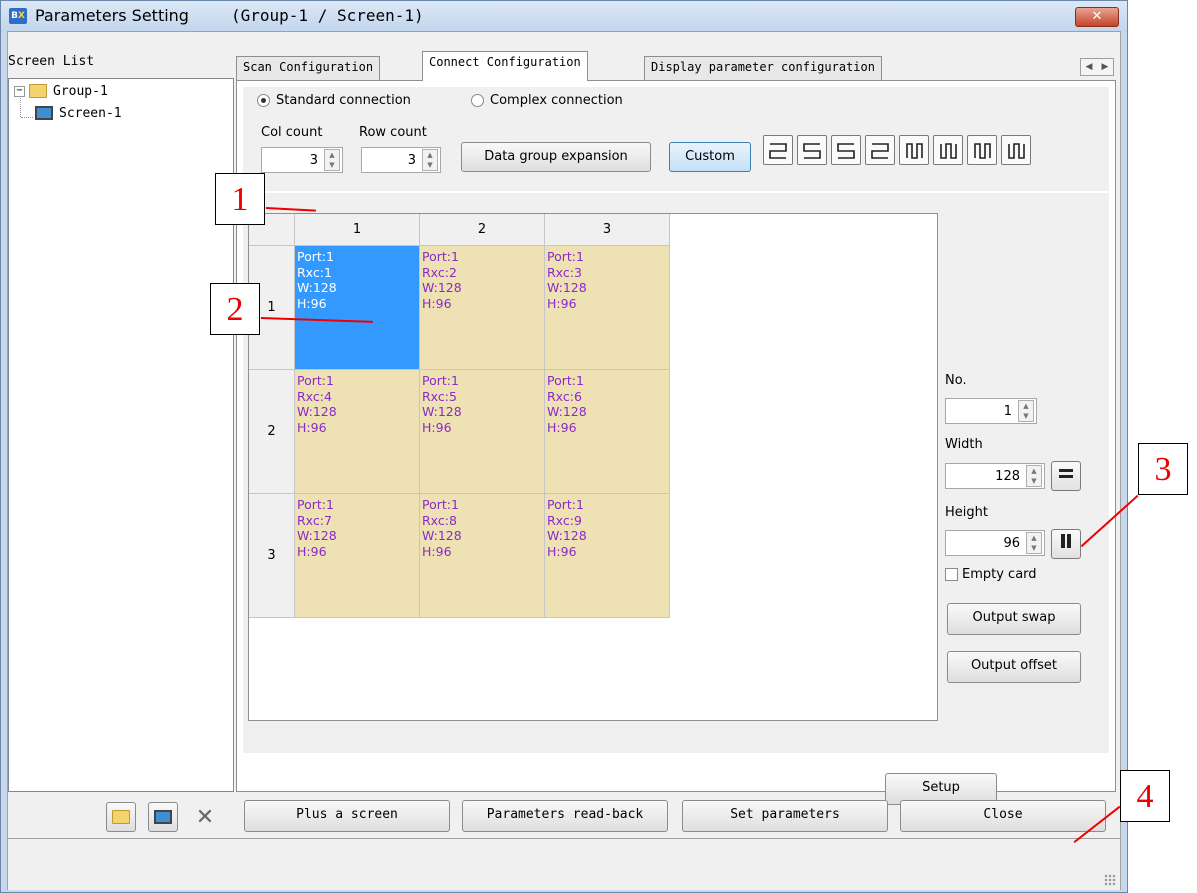  What do you see at coordinates (812, 150) in the screenshot?
I see `snake-right-icon` at bounding box center [812, 150].